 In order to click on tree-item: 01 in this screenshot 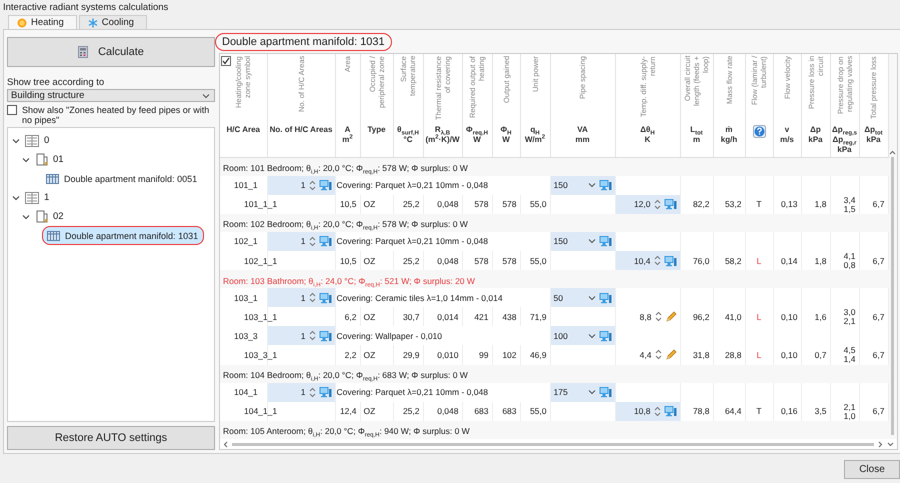, I will do `click(58, 159)`.